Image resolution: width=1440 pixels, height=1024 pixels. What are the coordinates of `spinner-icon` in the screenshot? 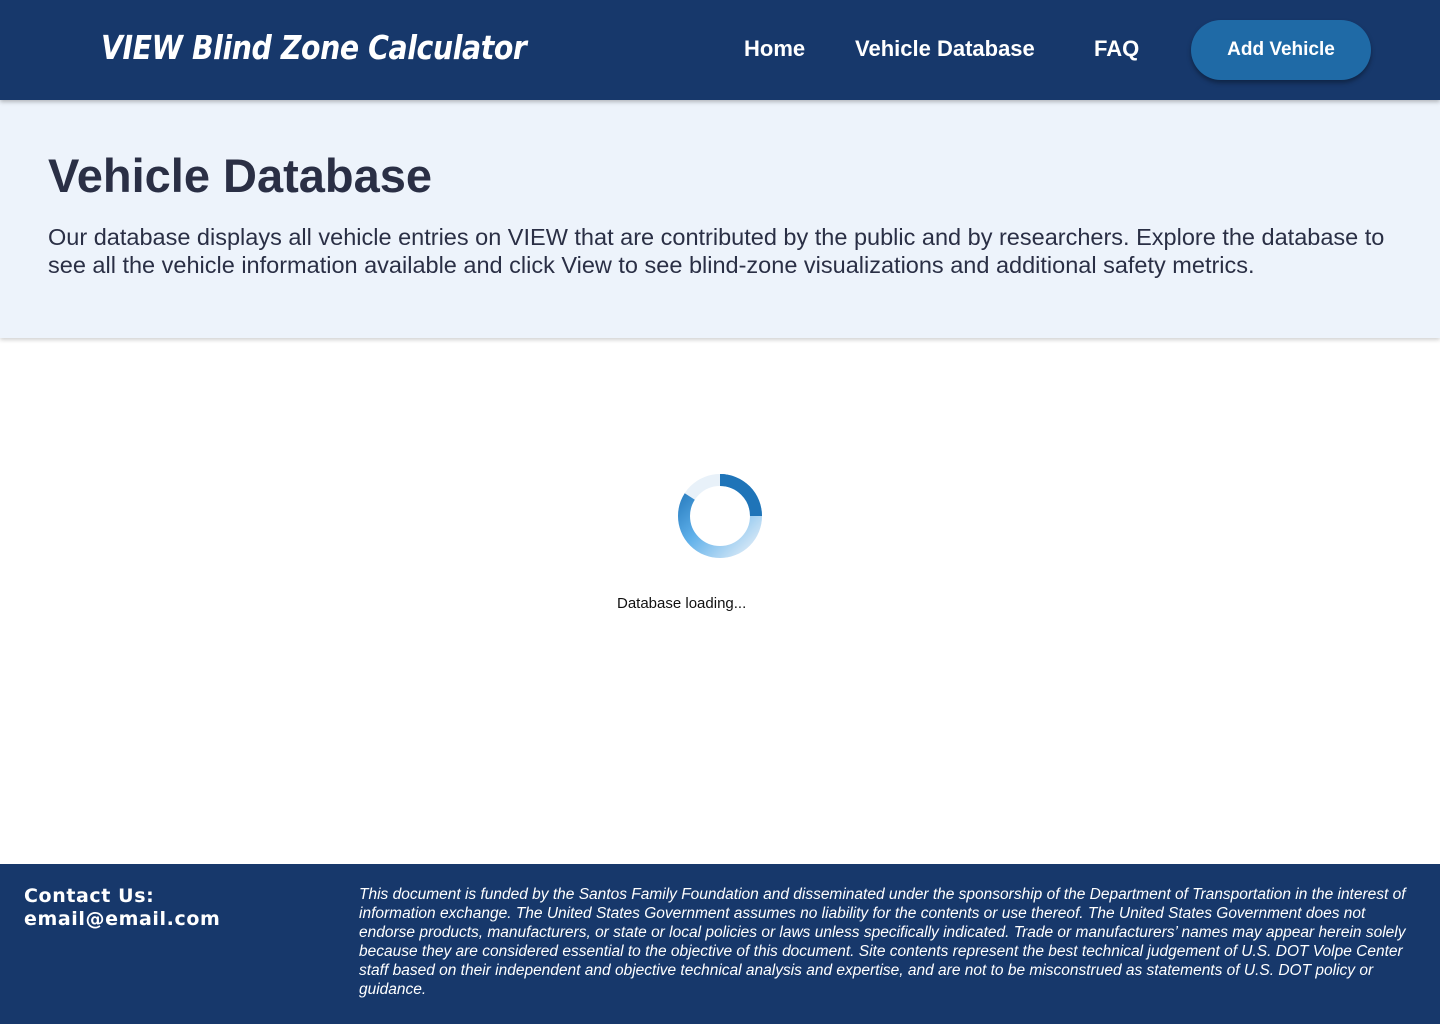 It's located at (720, 516).